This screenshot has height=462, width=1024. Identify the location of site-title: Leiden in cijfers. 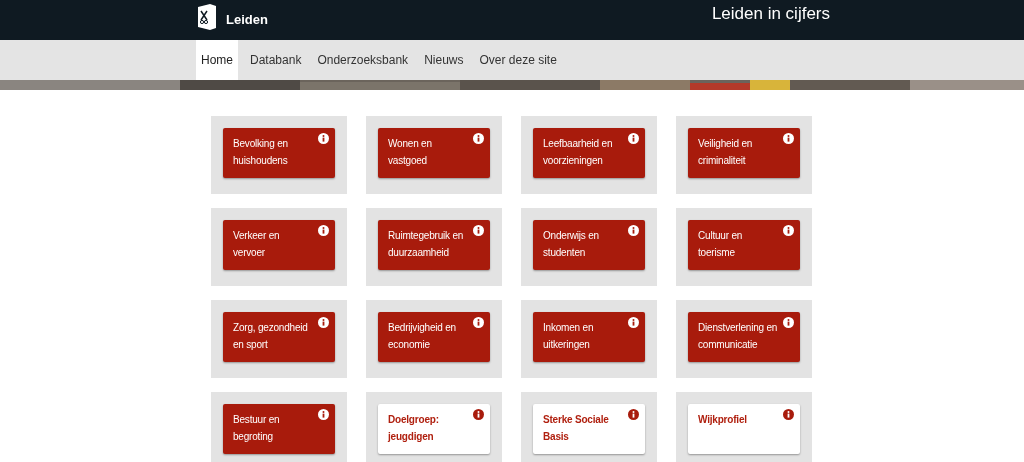
(770, 14).